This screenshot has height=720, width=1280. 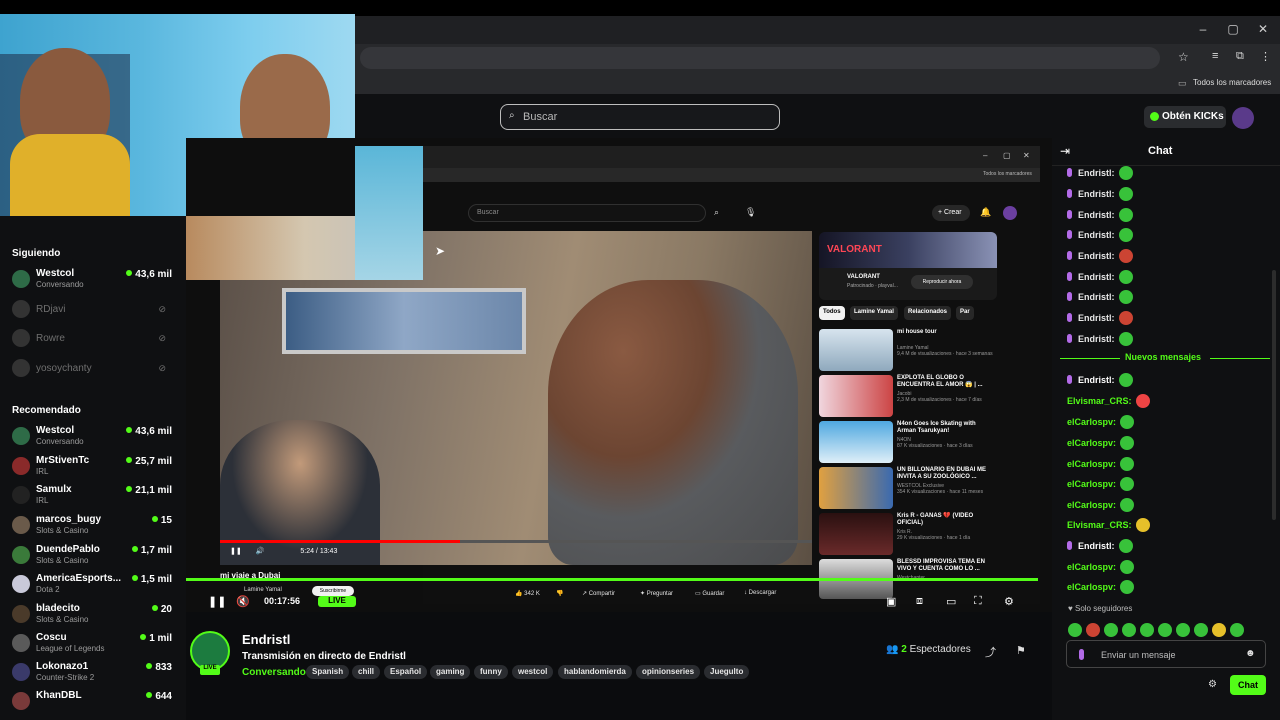 What do you see at coordinates (760, 58) in the screenshot?
I see `address-bar` at bounding box center [760, 58].